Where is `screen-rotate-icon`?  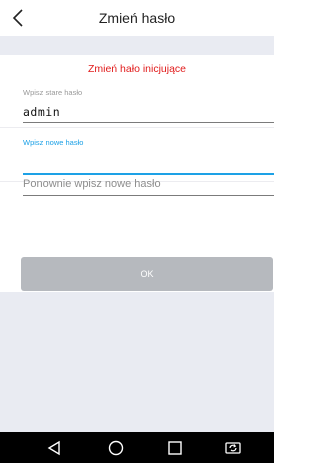 screen-rotate-icon is located at coordinates (233, 448).